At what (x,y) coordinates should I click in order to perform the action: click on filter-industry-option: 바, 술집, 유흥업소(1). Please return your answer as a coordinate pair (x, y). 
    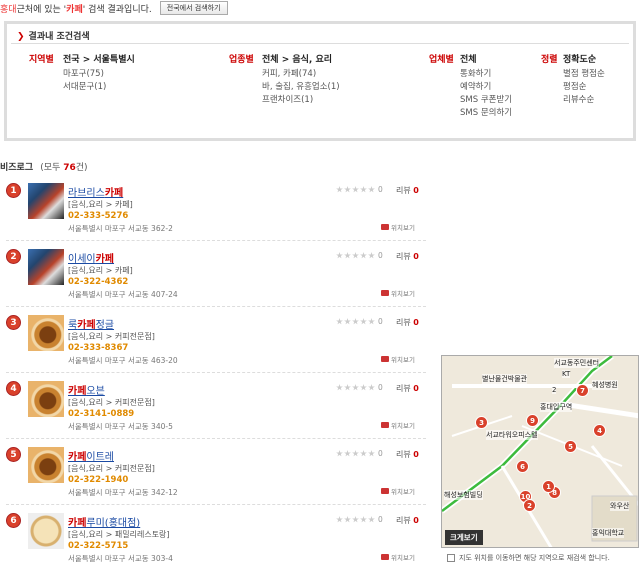
    Looking at the image, I should click on (301, 87).